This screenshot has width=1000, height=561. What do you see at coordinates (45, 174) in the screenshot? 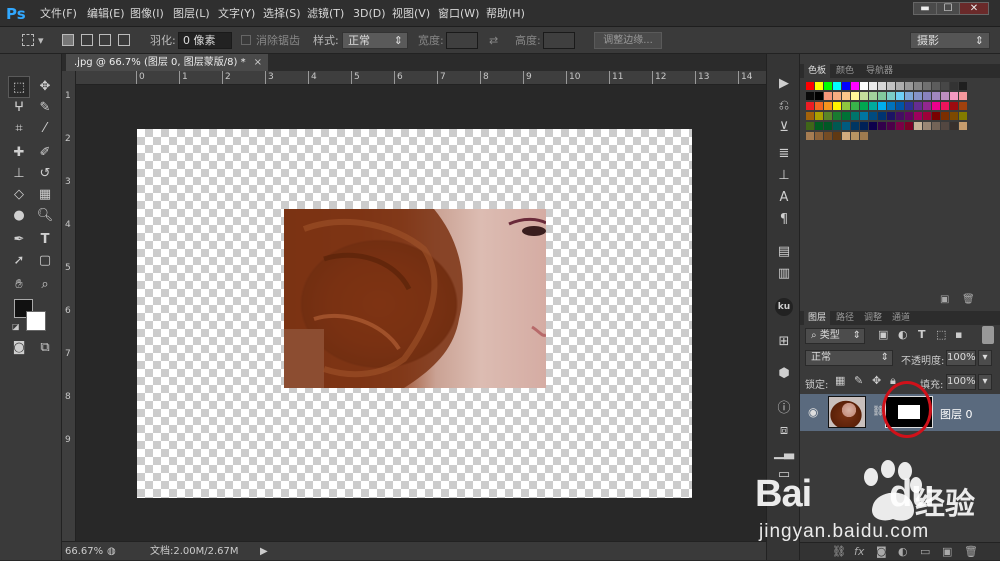
I see `history-brush-tool-icon: ↺` at bounding box center [45, 174].